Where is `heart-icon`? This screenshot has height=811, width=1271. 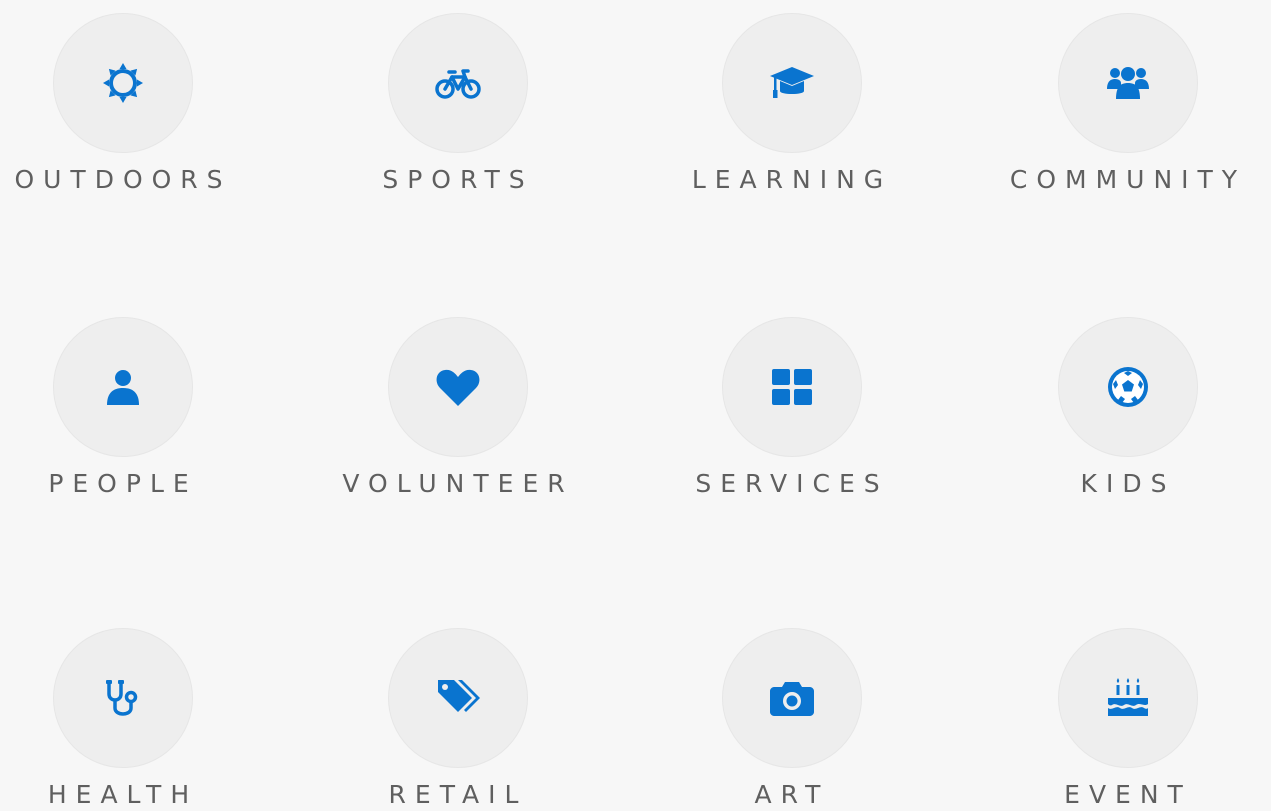
heart-icon is located at coordinates (458, 387).